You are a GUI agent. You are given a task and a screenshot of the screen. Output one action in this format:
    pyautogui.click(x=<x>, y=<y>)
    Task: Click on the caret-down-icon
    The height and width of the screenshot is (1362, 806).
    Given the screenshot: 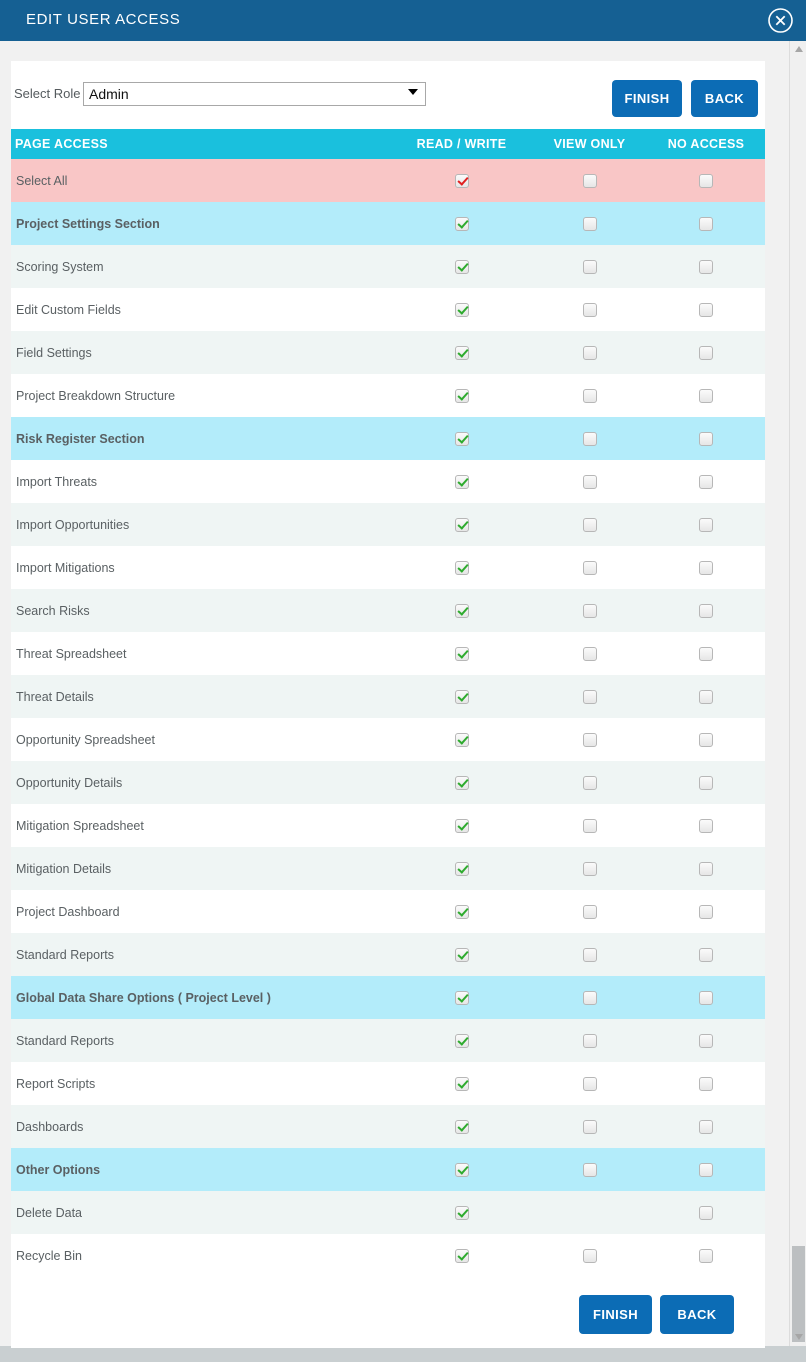 What is the action you would take?
    pyautogui.click(x=798, y=1337)
    